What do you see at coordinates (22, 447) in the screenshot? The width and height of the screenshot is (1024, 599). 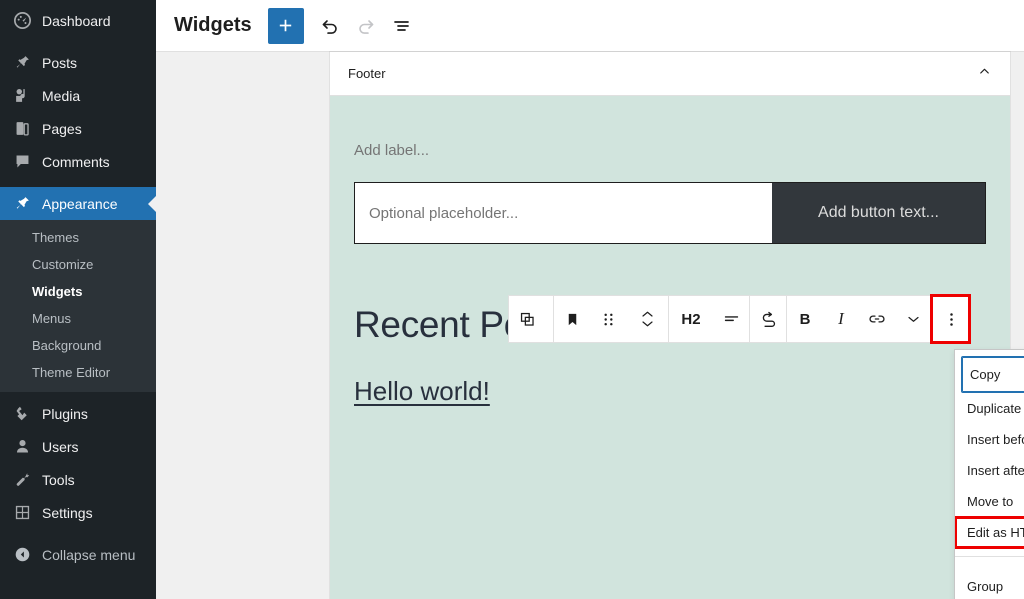 I see `users-icon` at bounding box center [22, 447].